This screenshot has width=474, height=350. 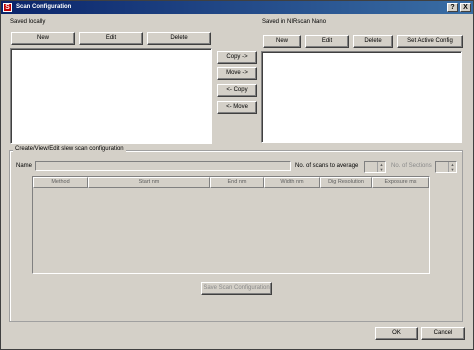 What do you see at coordinates (237, 107) in the screenshot?
I see `move-left-button: <- Move` at bounding box center [237, 107].